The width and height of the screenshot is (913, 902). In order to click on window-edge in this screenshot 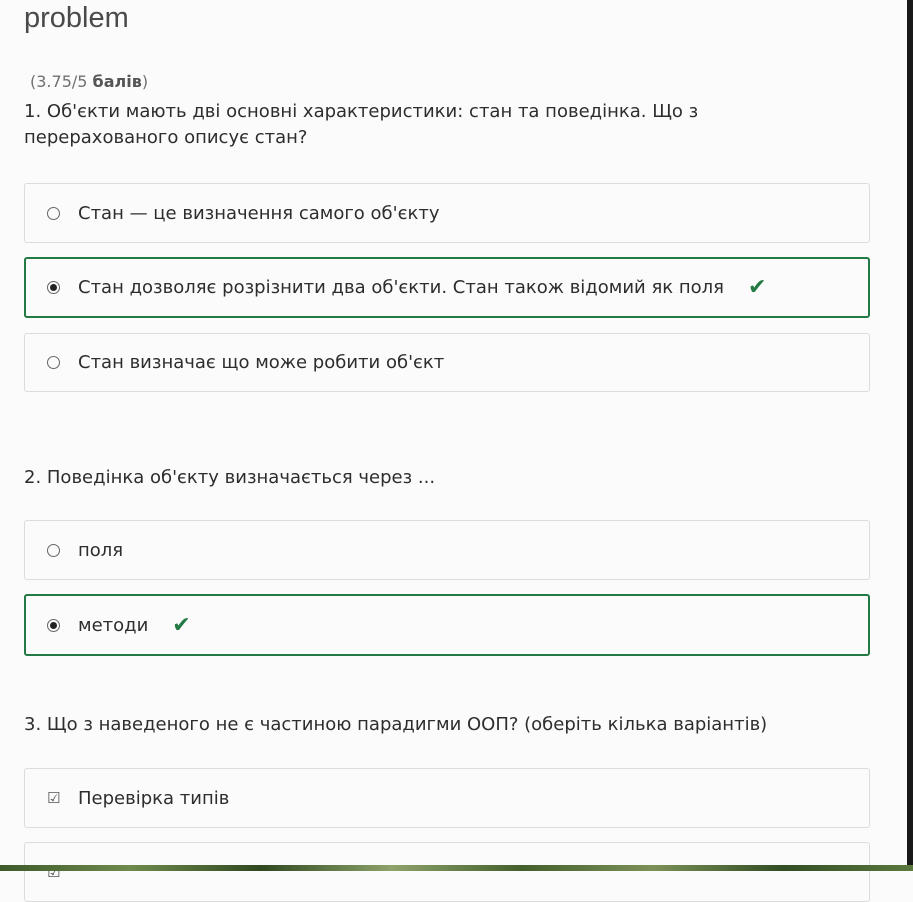, I will do `click(910, 435)`.